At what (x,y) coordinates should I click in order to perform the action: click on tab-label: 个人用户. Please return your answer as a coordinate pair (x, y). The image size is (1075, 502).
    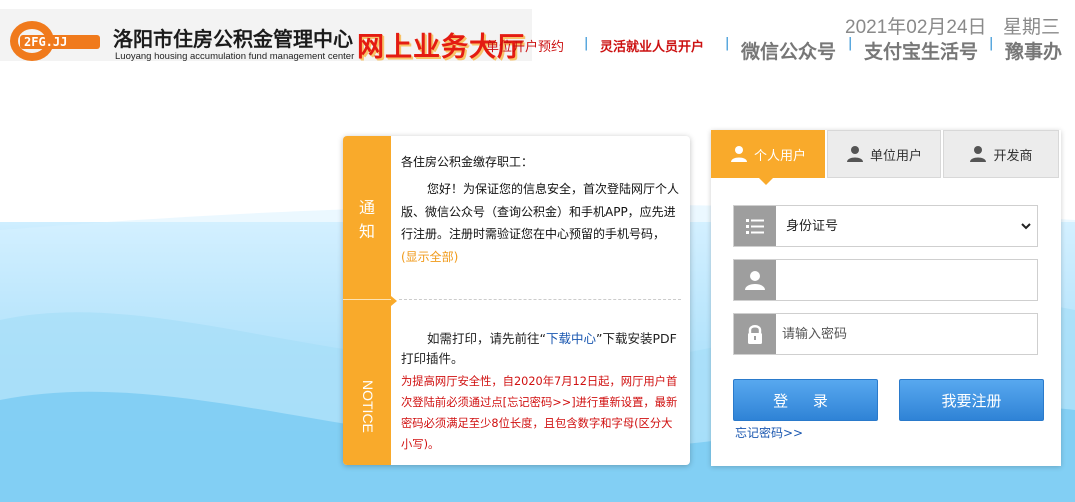
    Looking at the image, I should click on (779, 156).